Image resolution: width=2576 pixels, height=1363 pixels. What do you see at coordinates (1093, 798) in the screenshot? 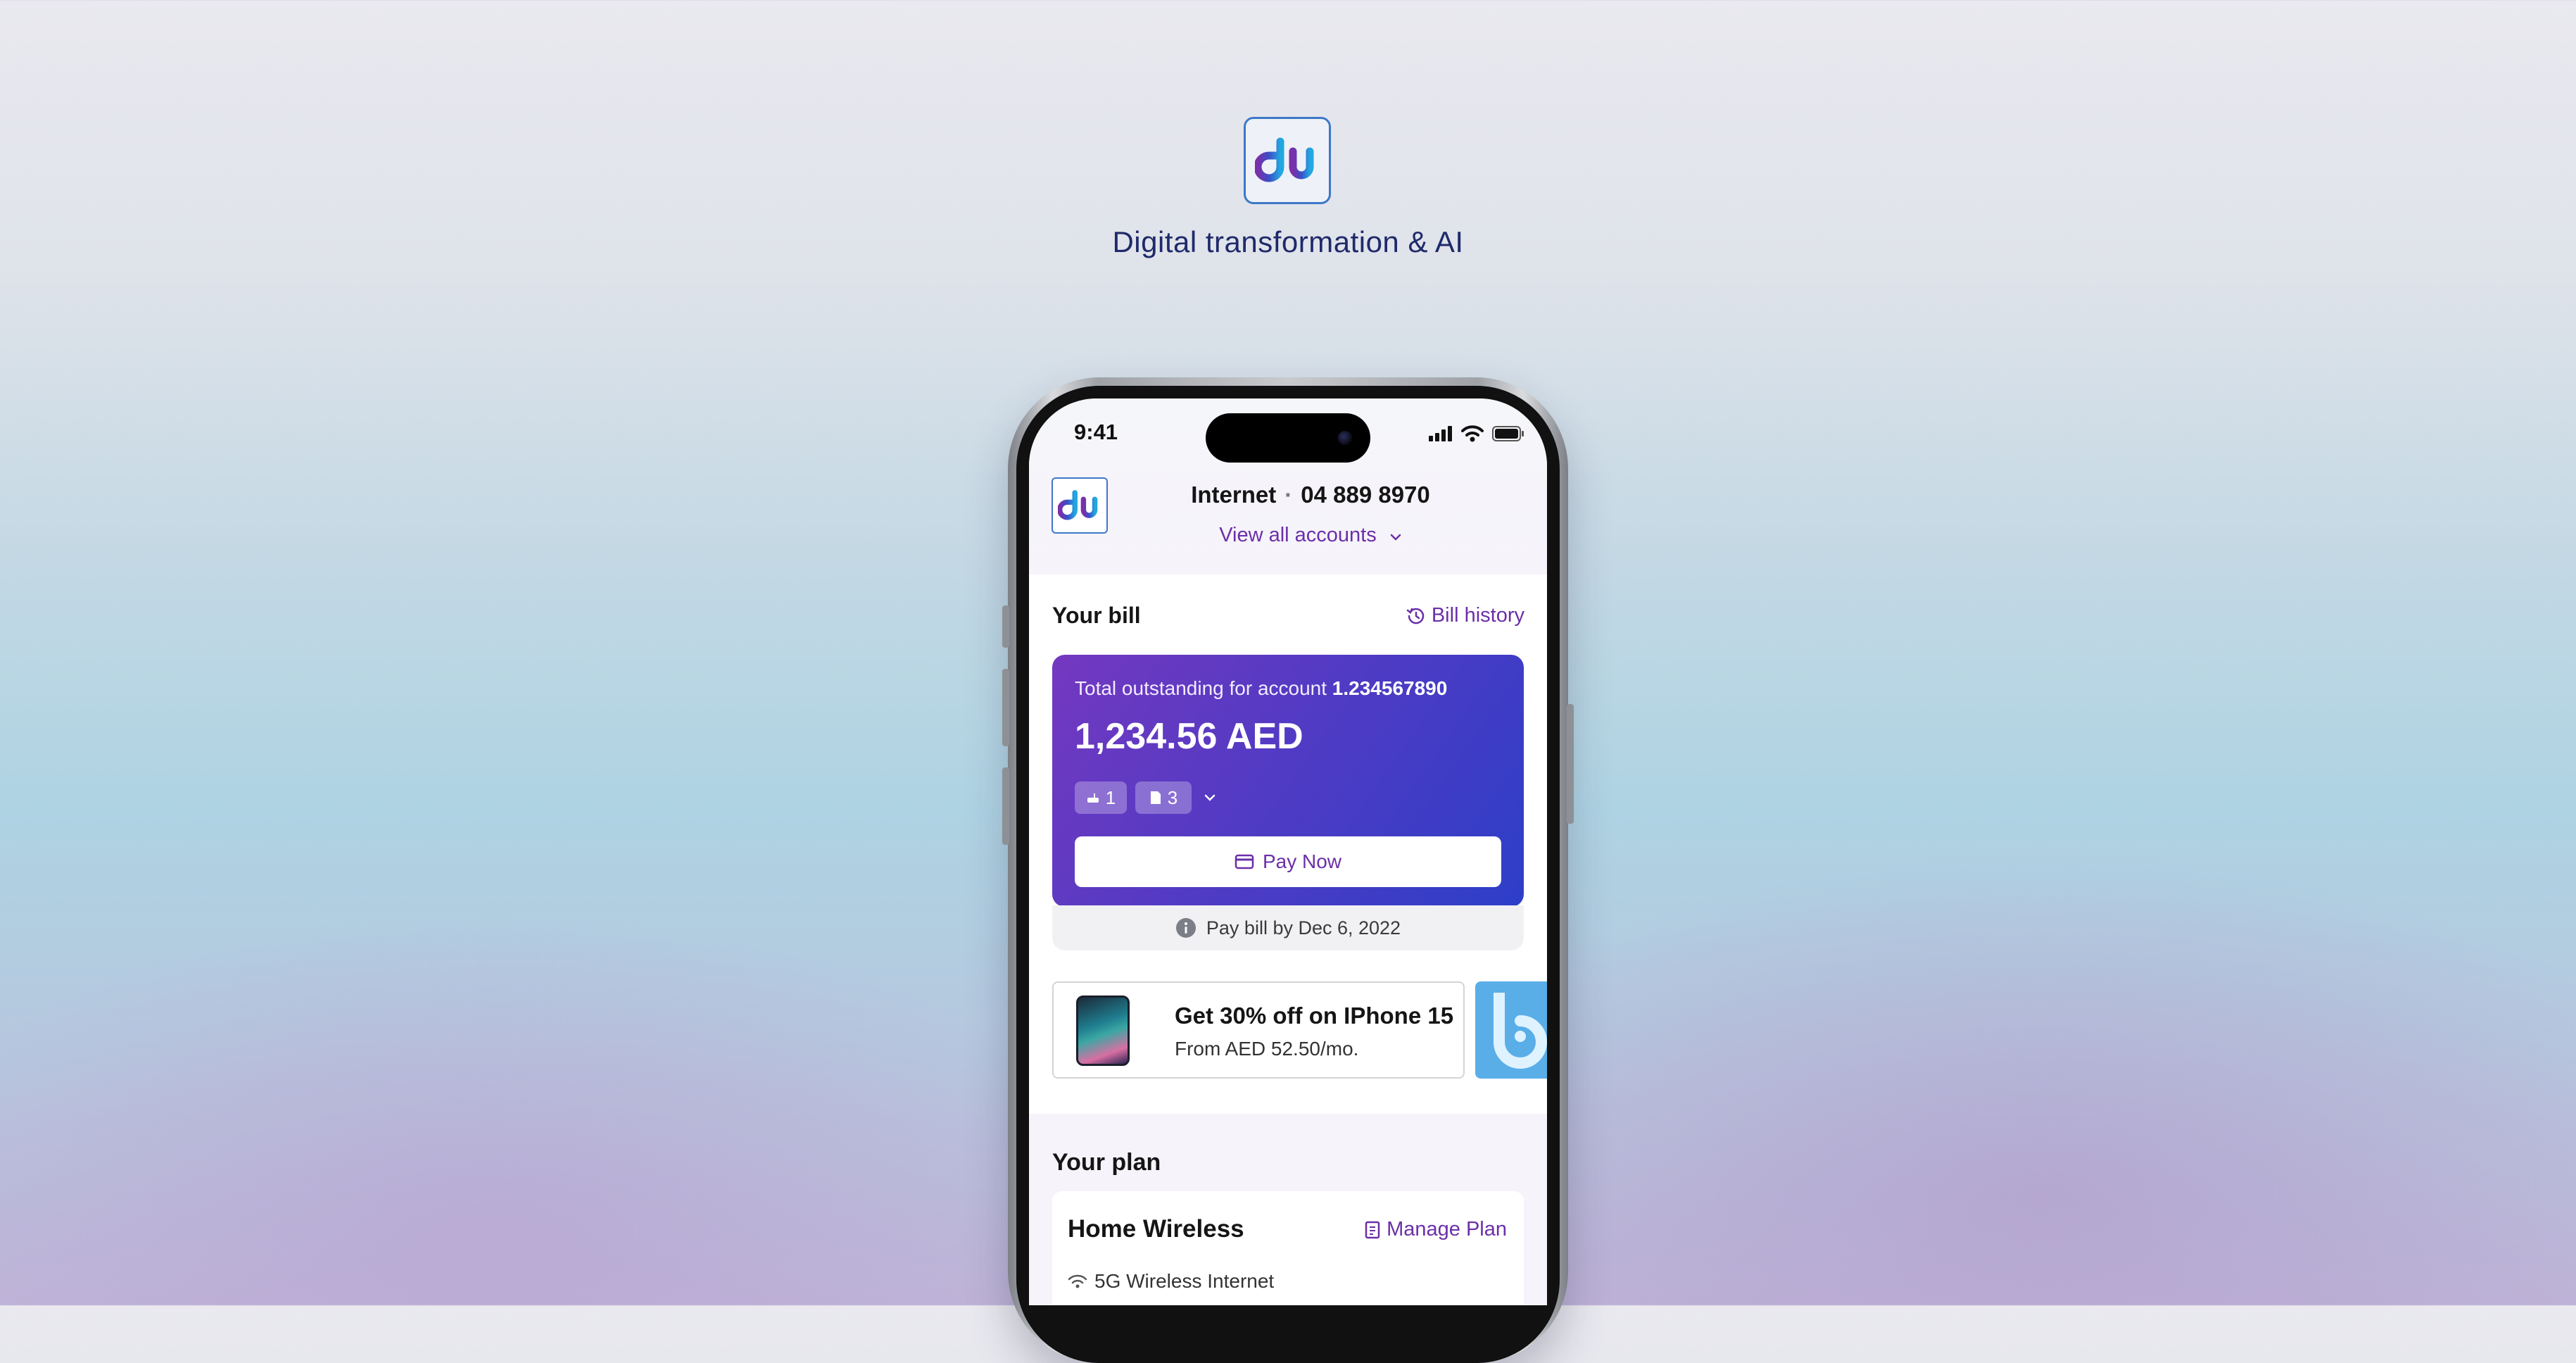
I see `router-icon` at bounding box center [1093, 798].